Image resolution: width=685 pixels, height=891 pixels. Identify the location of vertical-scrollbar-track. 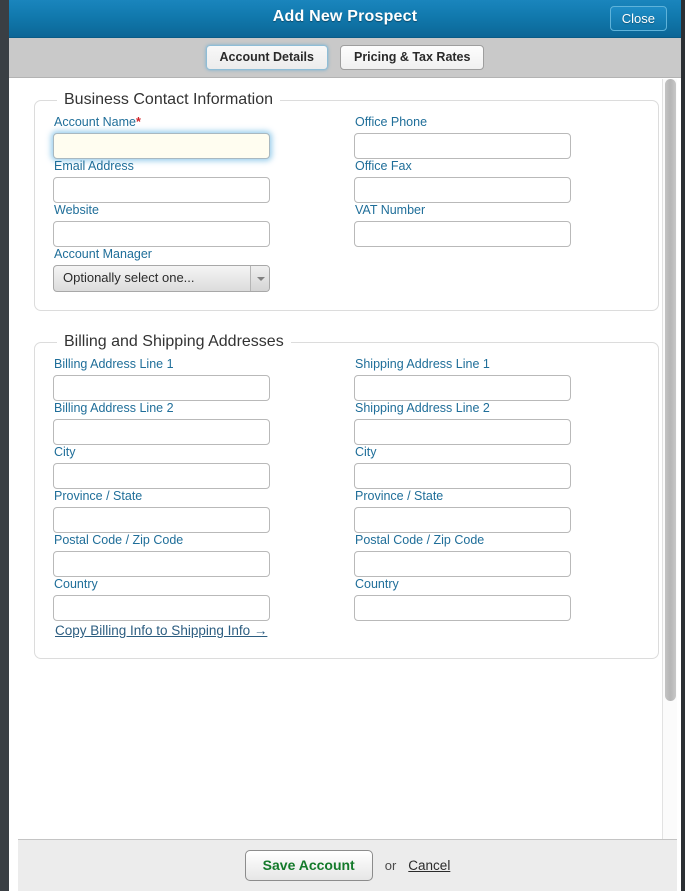
(669, 459).